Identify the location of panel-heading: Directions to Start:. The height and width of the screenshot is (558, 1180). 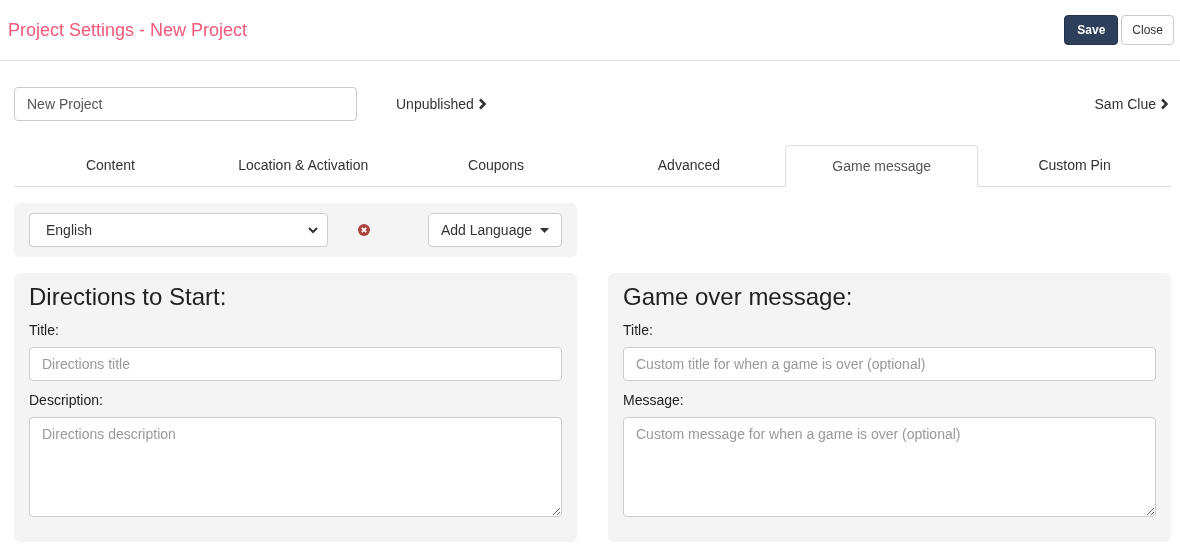
(128, 297).